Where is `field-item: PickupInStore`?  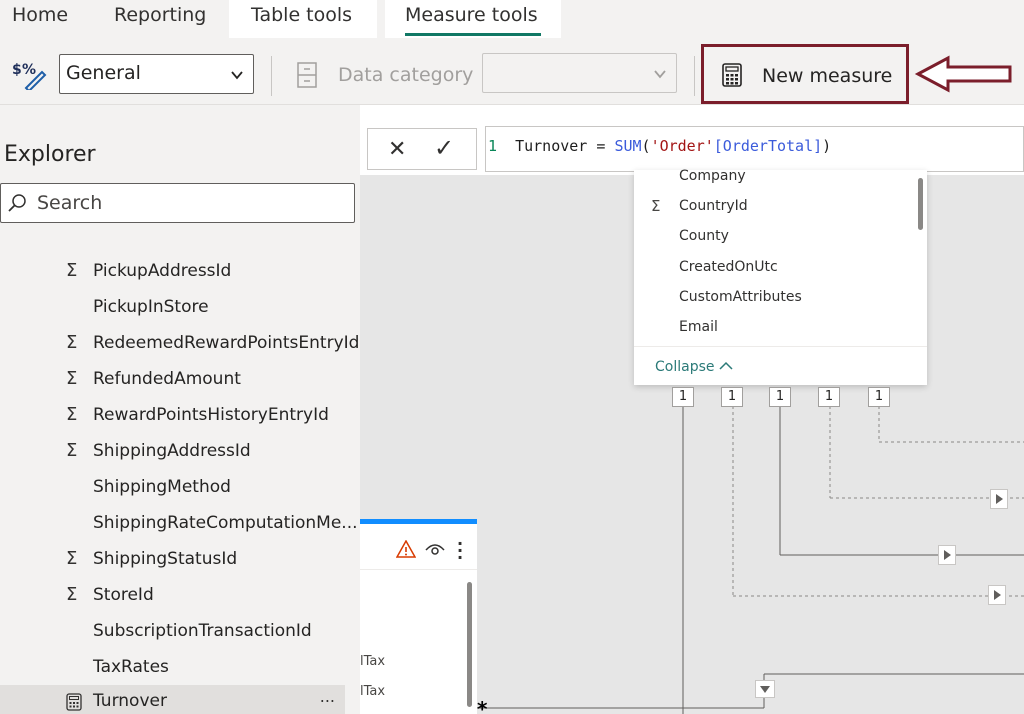
field-item: PickupInStore is located at coordinates (172, 307).